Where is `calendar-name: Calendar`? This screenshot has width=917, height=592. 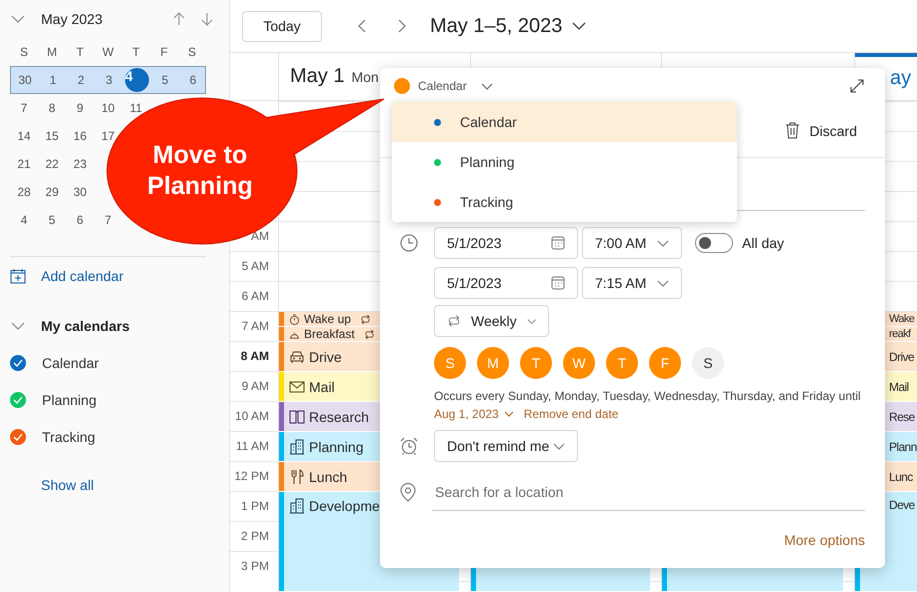
calendar-name: Calendar is located at coordinates (70, 362).